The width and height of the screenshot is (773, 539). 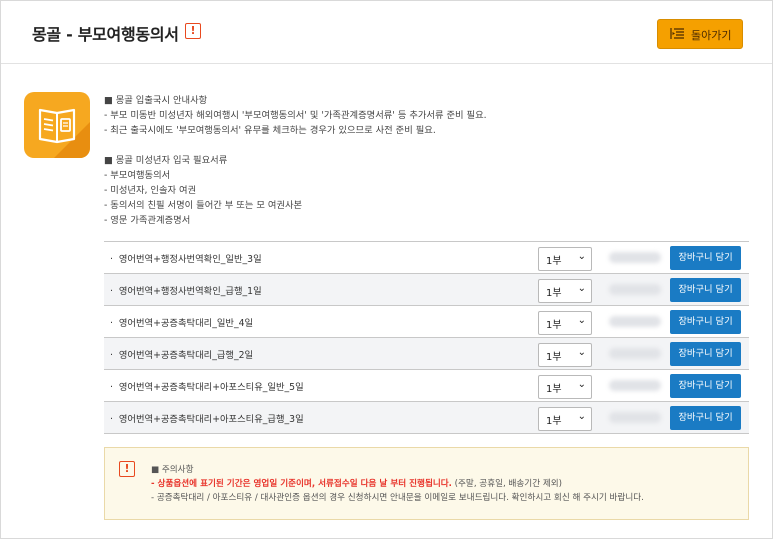 What do you see at coordinates (426, 386) in the screenshot?
I see `option-row: · 영어번역+공증촉탁대리+아포스티유_일반_5일 1부 ⌄ 장바구니 담기` at bounding box center [426, 386].